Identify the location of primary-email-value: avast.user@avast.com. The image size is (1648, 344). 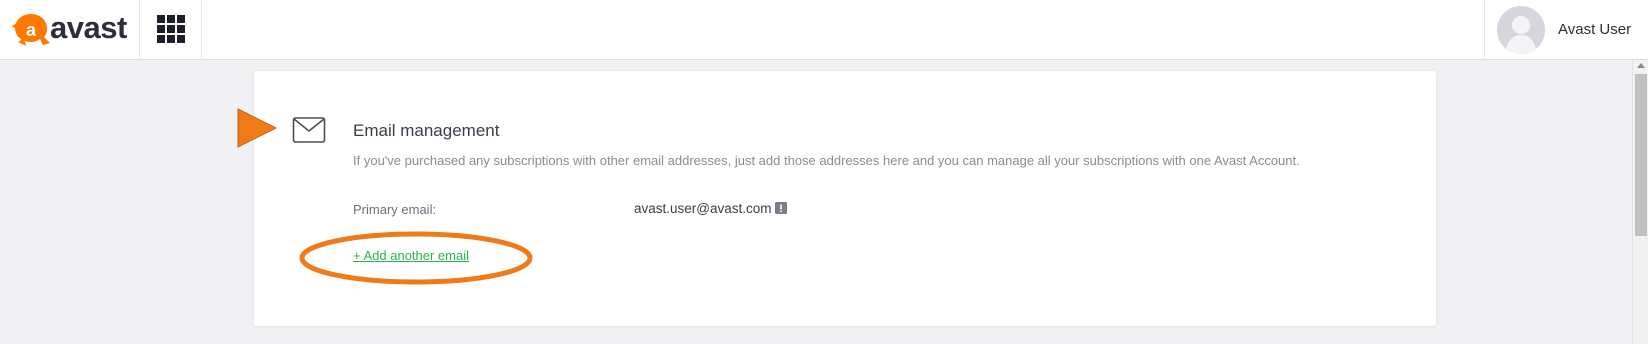
(703, 208).